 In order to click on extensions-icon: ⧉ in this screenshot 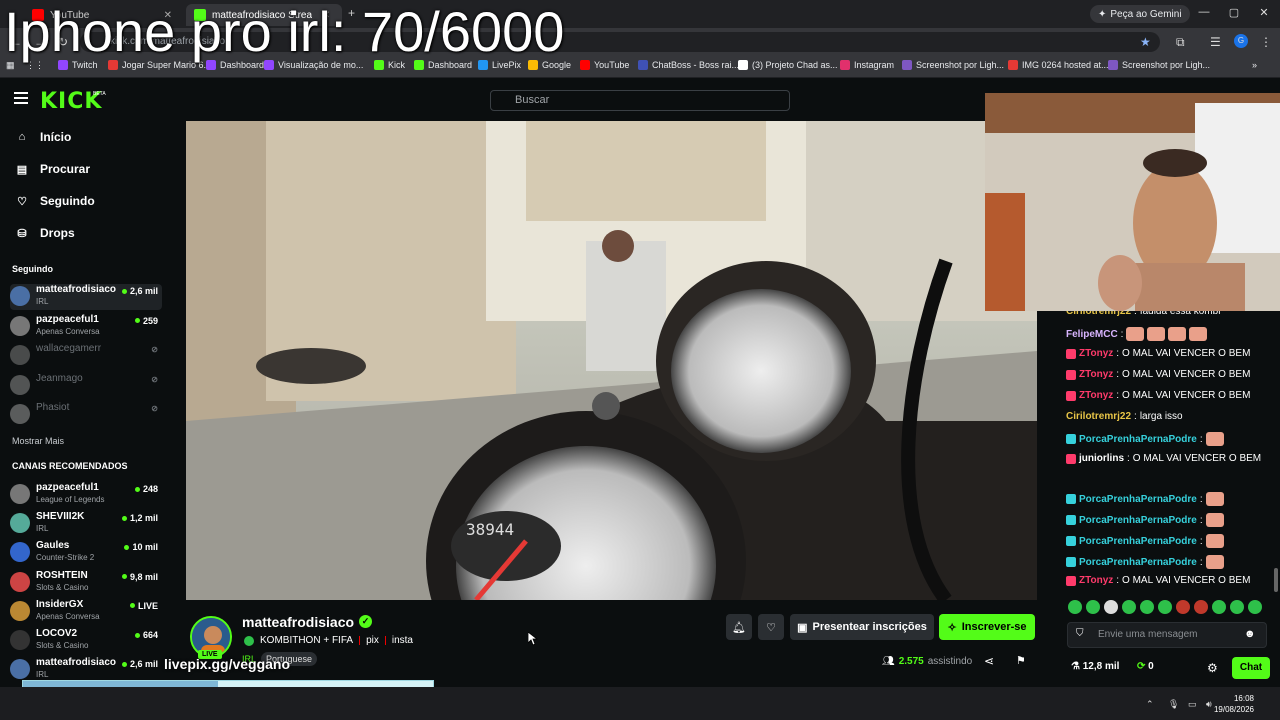, I will do `click(1180, 42)`.